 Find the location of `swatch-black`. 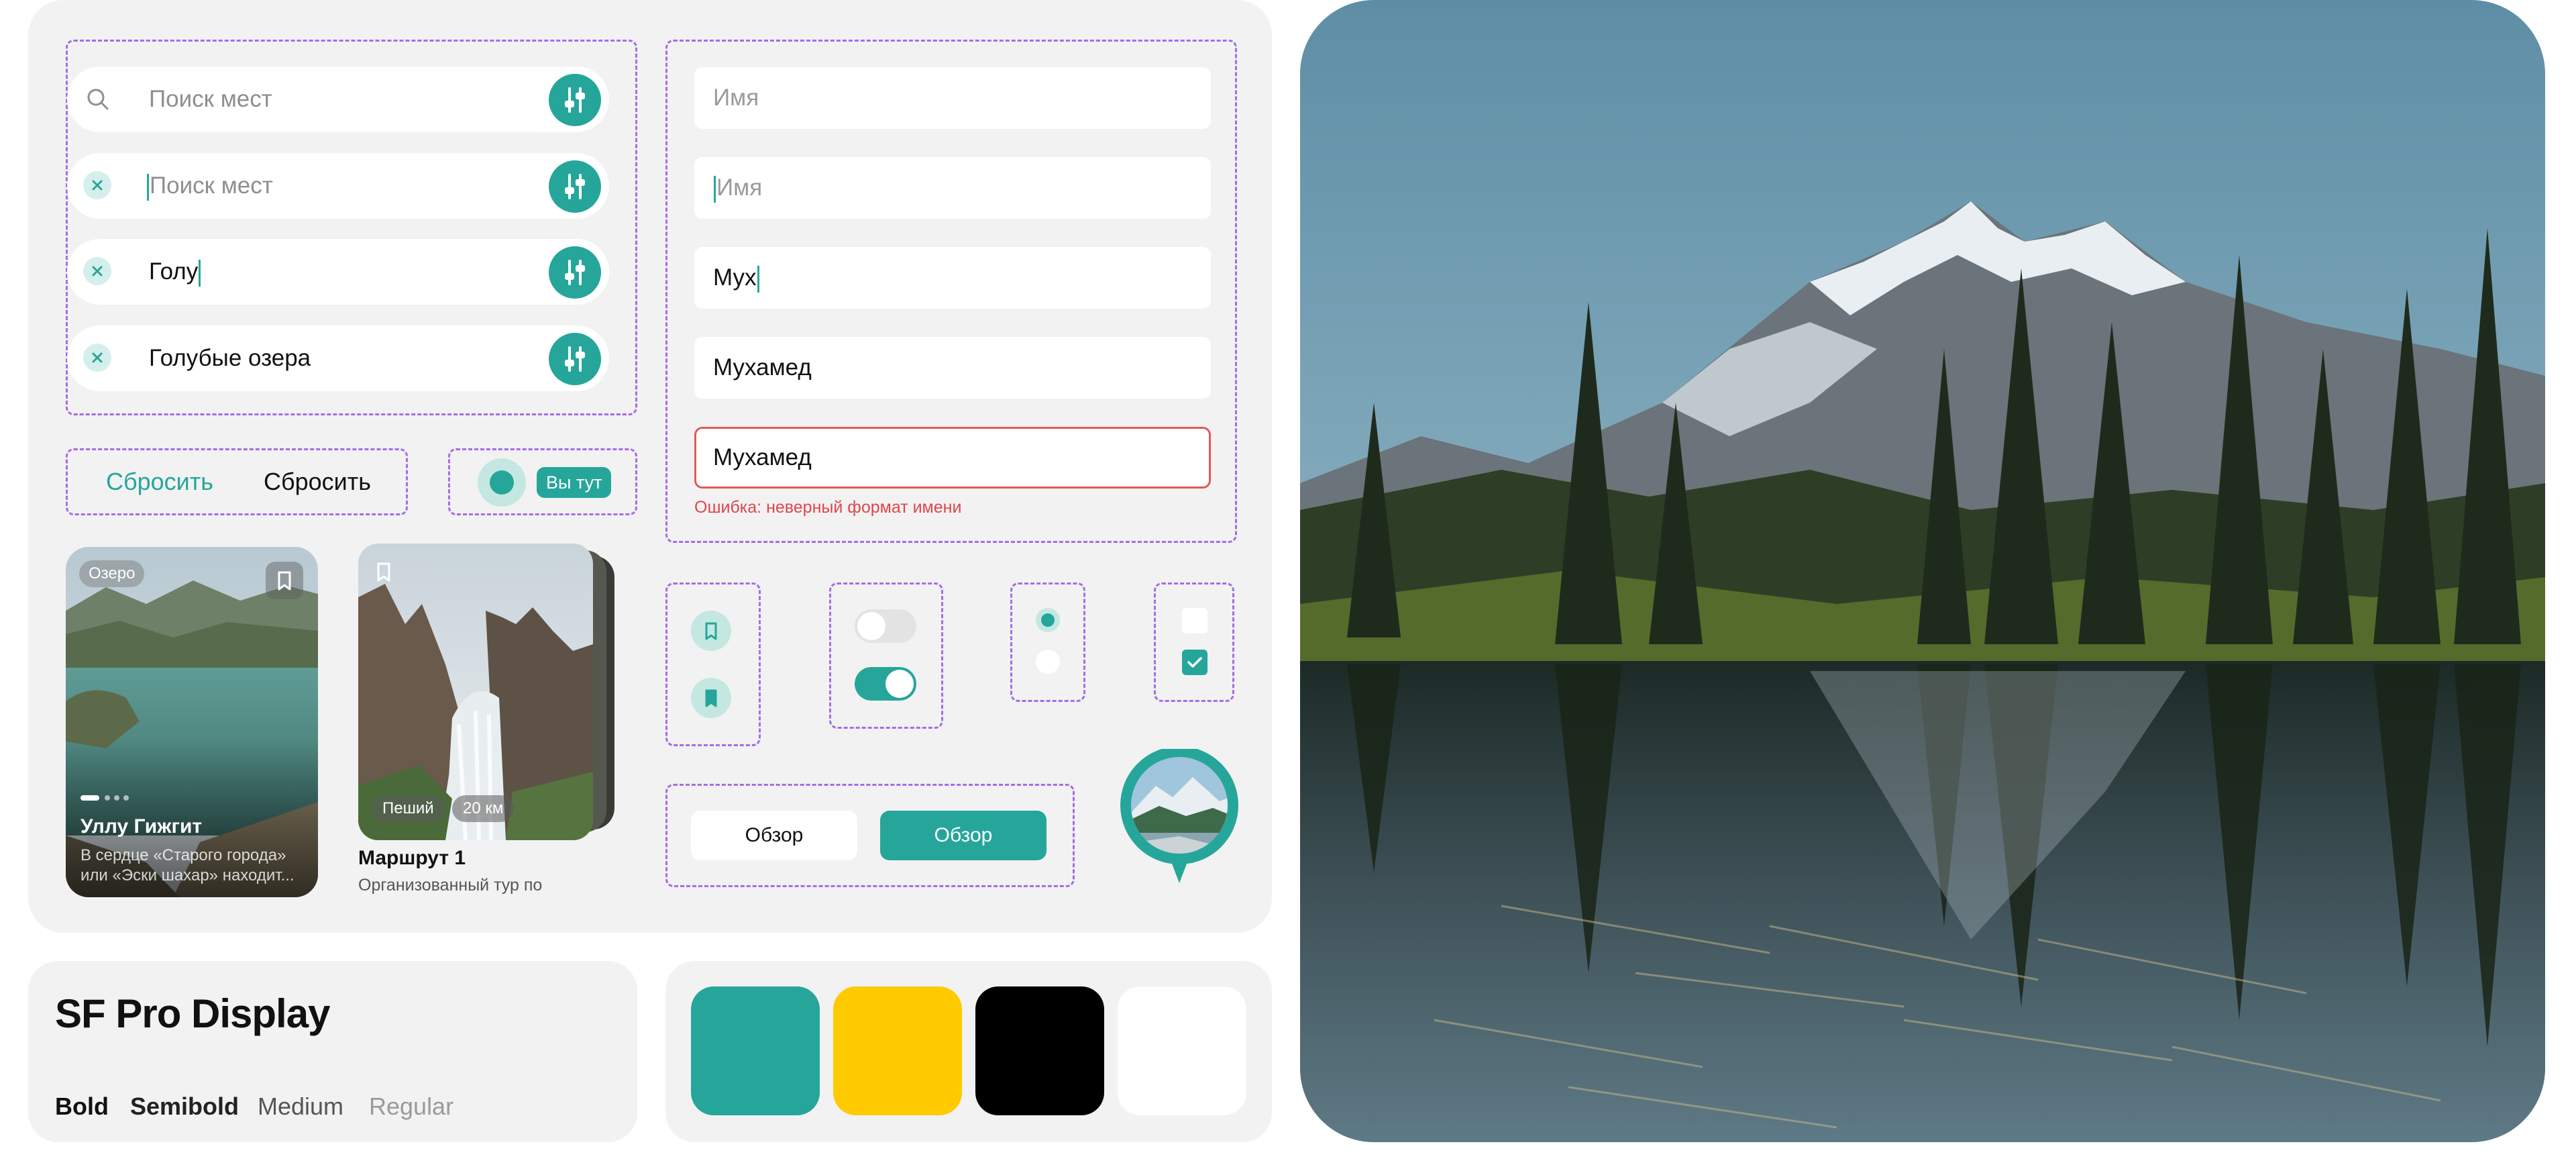

swatch-black is located at coordinates (1039, 1050).